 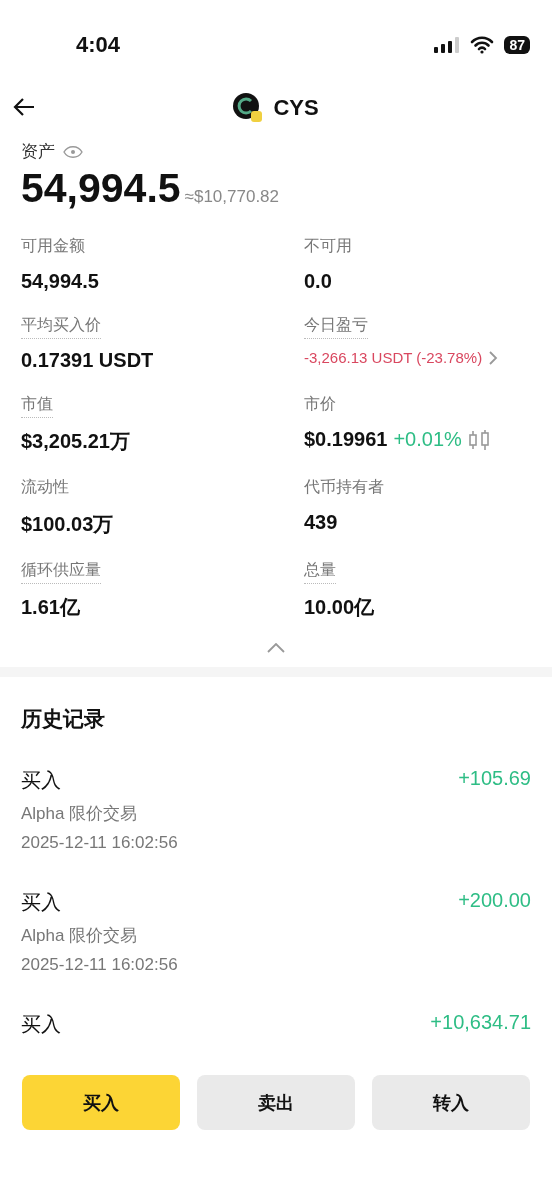 I want to click on primary-action-button: 买入, so click(x=101, y=1102).